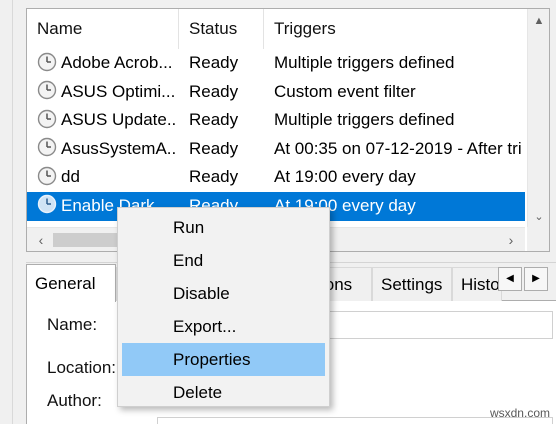 This screenshot has height=424, width=556. Describe the element at coordinates (511, 239) in the screenshot. I see `scroll-right-icon: ›` at that location.